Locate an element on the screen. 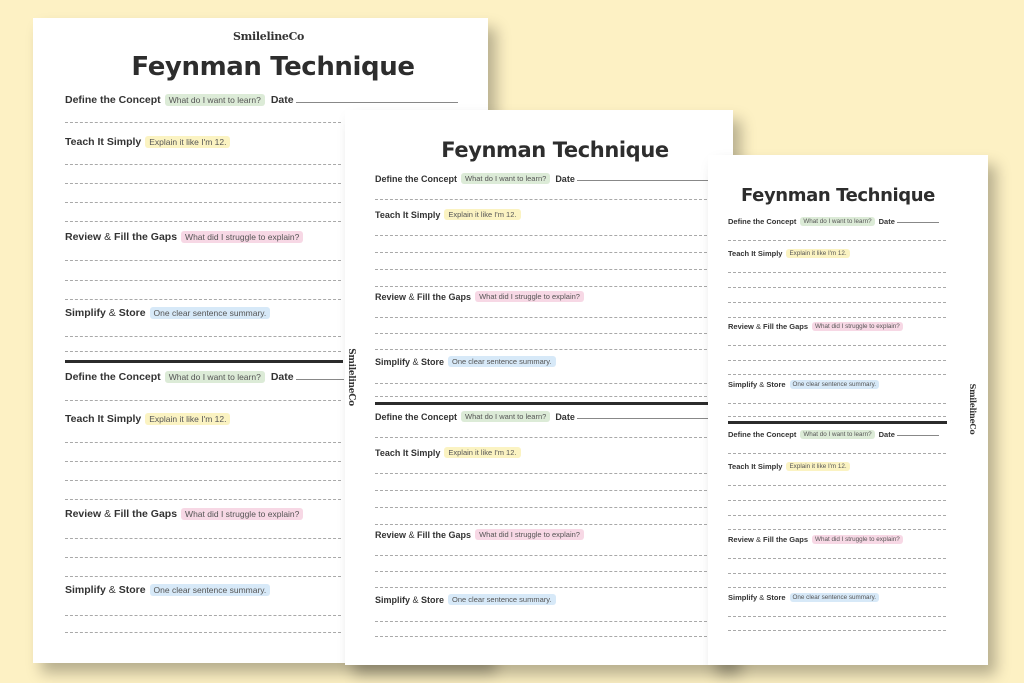 This screenshot has height=683, width=1024. section-divider is located at coordinates (837, 422).